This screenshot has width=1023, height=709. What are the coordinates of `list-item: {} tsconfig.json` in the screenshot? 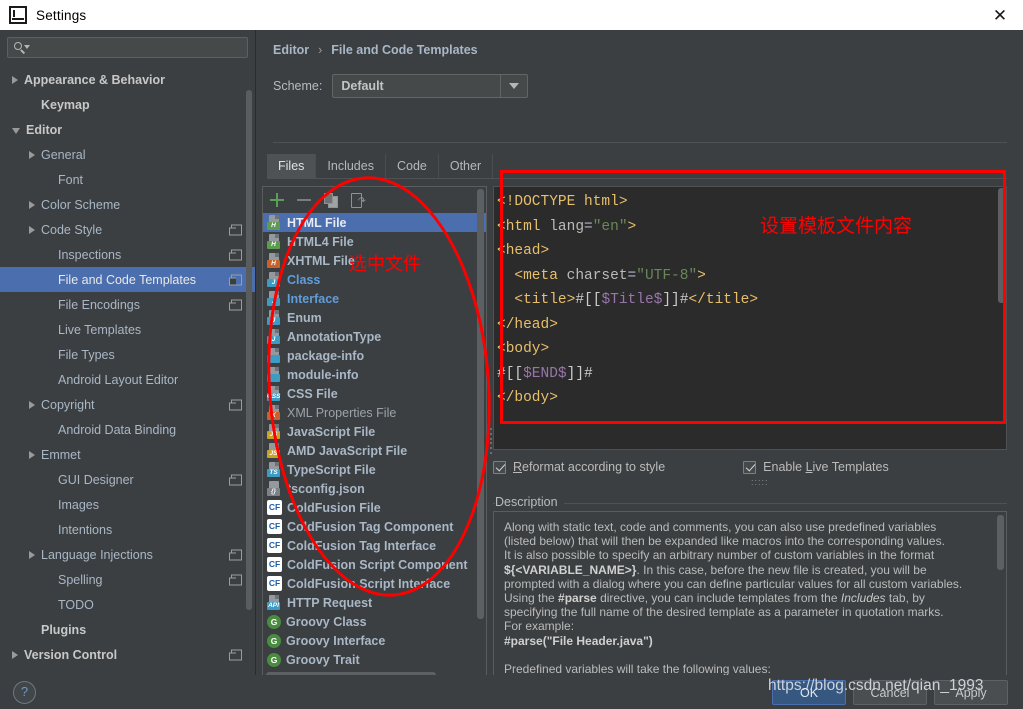 It's located at (374, 488).